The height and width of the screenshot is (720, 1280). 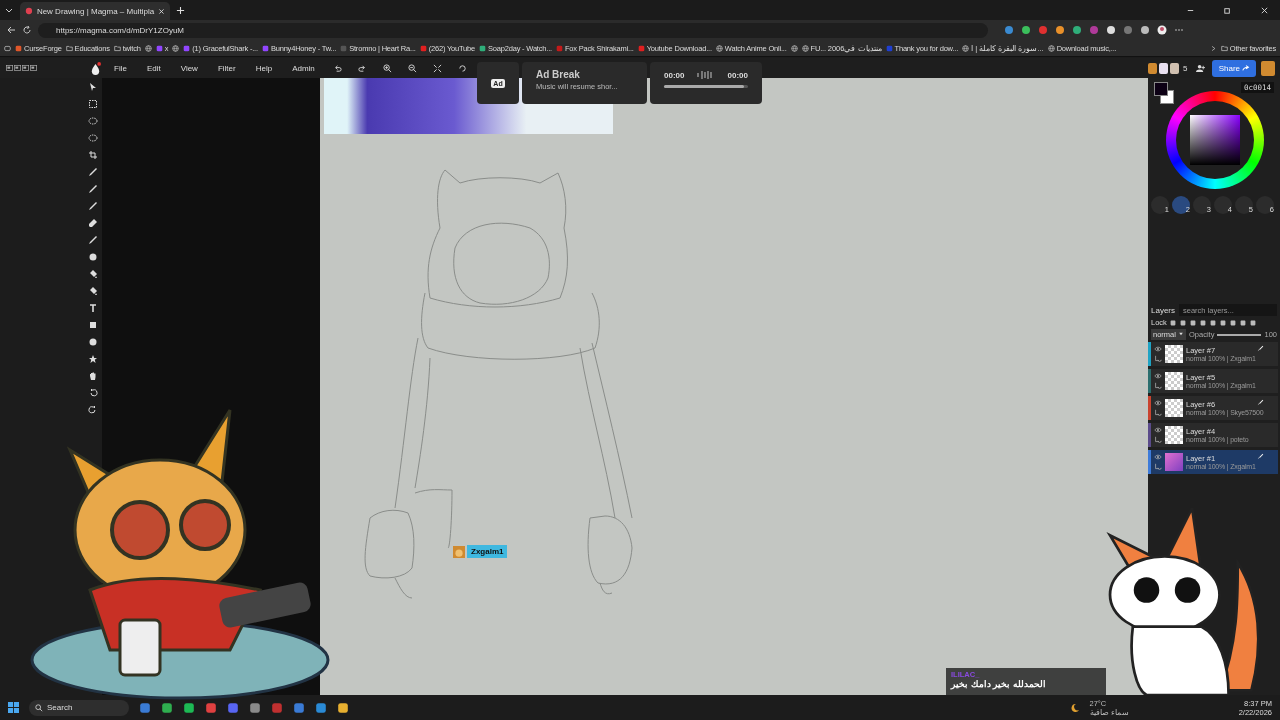 What do you see at coordinates (93, 308) in the screenshot?
I see `text-tool-icon` at bounding box center [93, 308].